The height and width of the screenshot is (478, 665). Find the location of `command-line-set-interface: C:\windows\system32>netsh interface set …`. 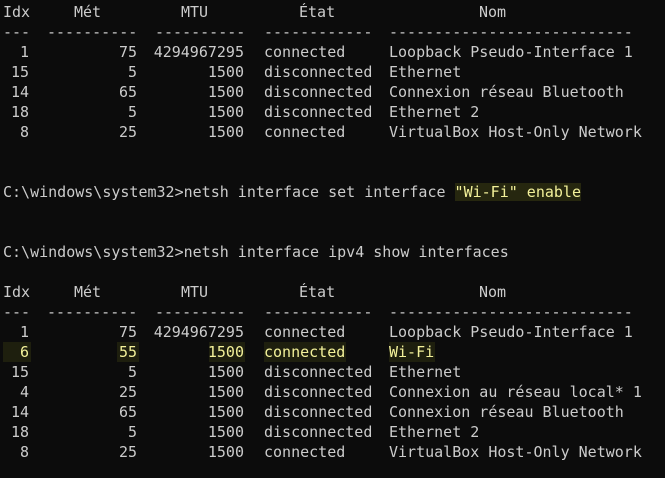

command-line-set-interface: C:\windows\system32>netsh interface set … is located at coordinates (332, 192).